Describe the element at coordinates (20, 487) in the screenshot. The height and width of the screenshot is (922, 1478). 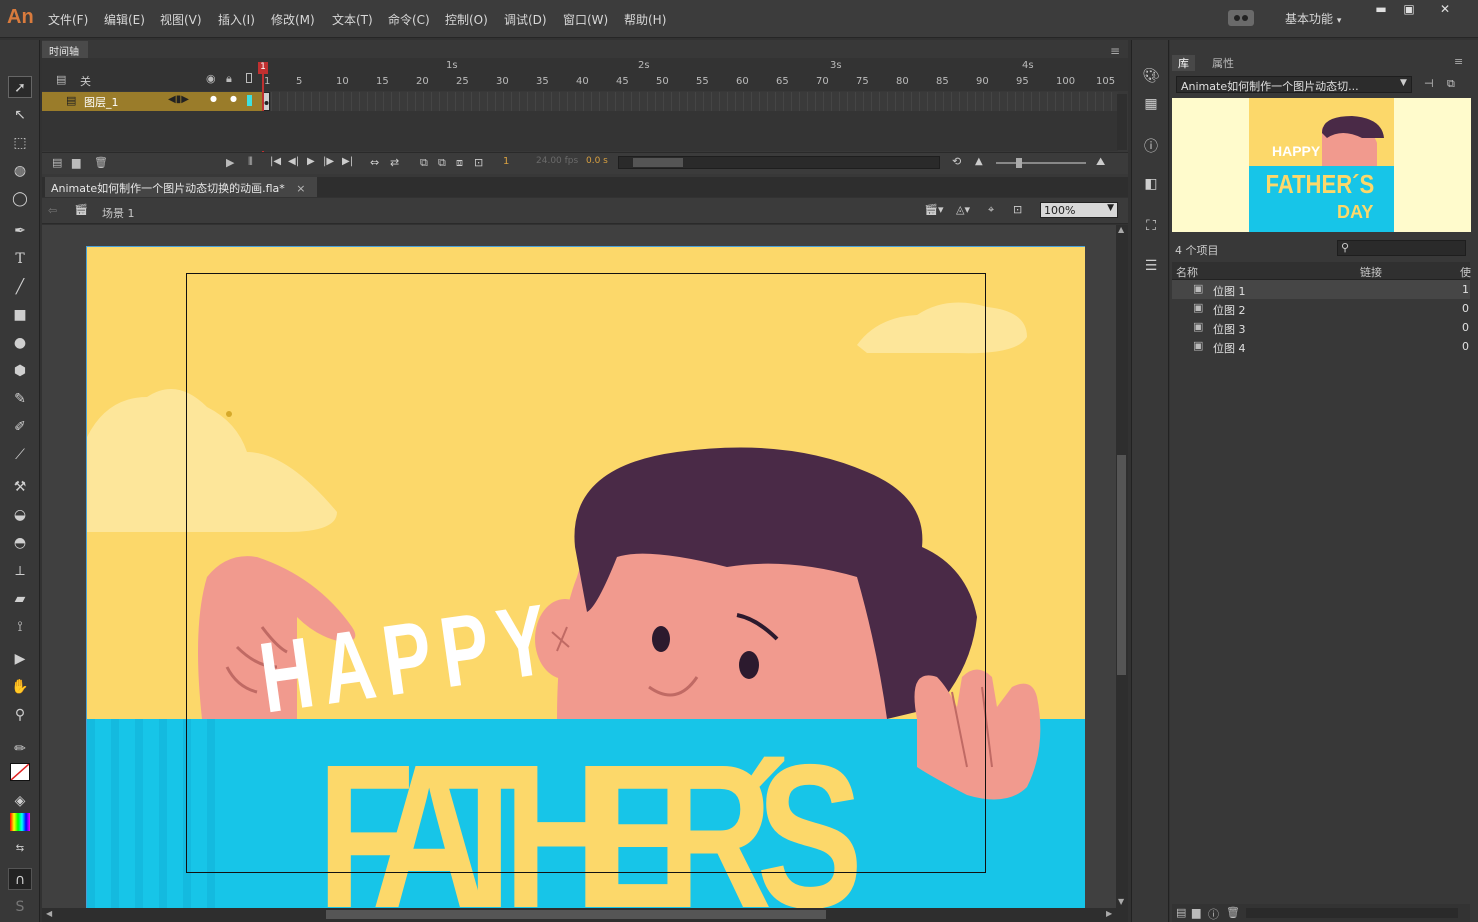
I see `bone-tool-icon: ⚒` at that location.